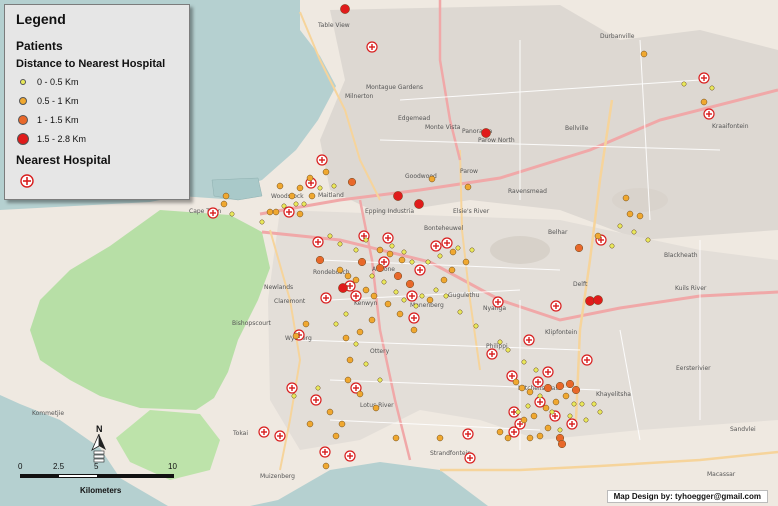  What do you see at coordinates (464, 295) in the screenshot?
I see `place-label: Gugulethu` at bounding box center [464, 295].